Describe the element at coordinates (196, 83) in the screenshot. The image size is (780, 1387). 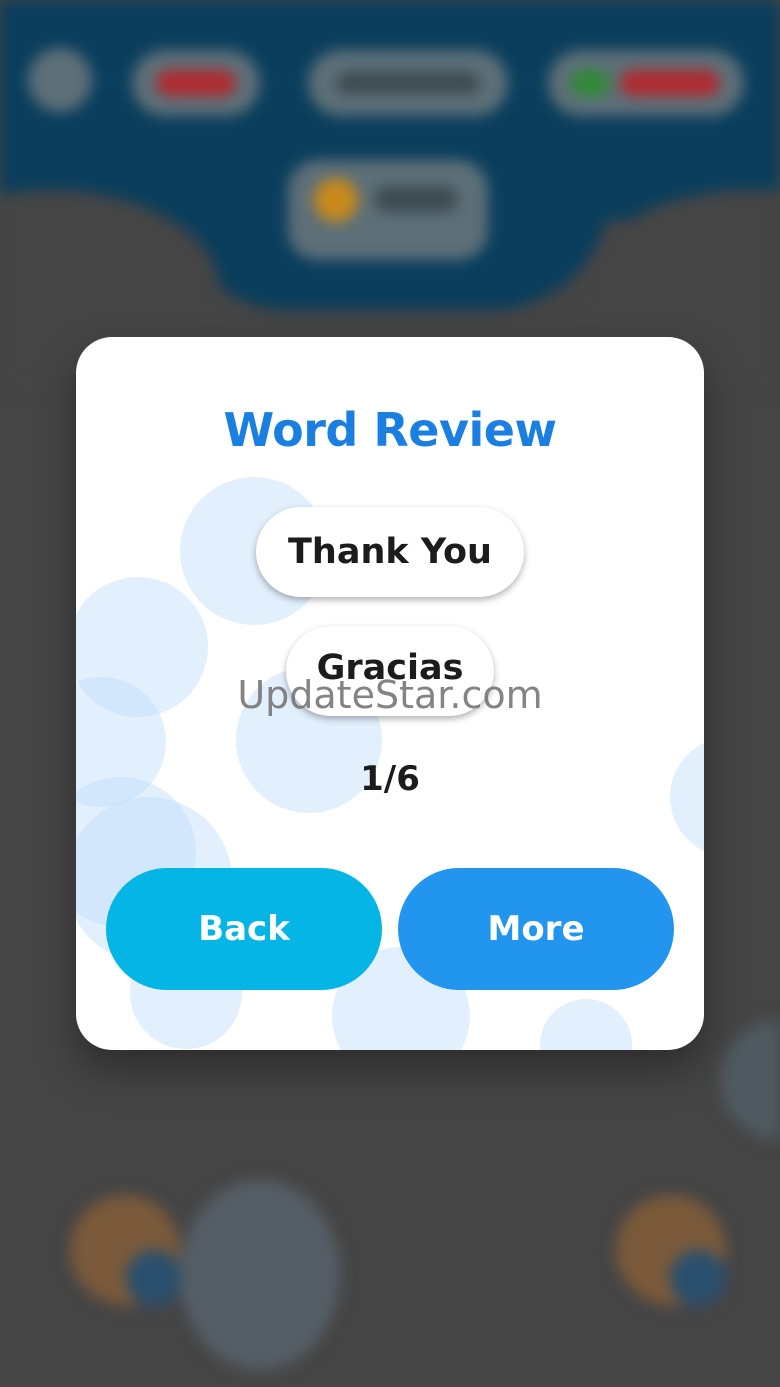
I see `background-stat-pill` at that location.